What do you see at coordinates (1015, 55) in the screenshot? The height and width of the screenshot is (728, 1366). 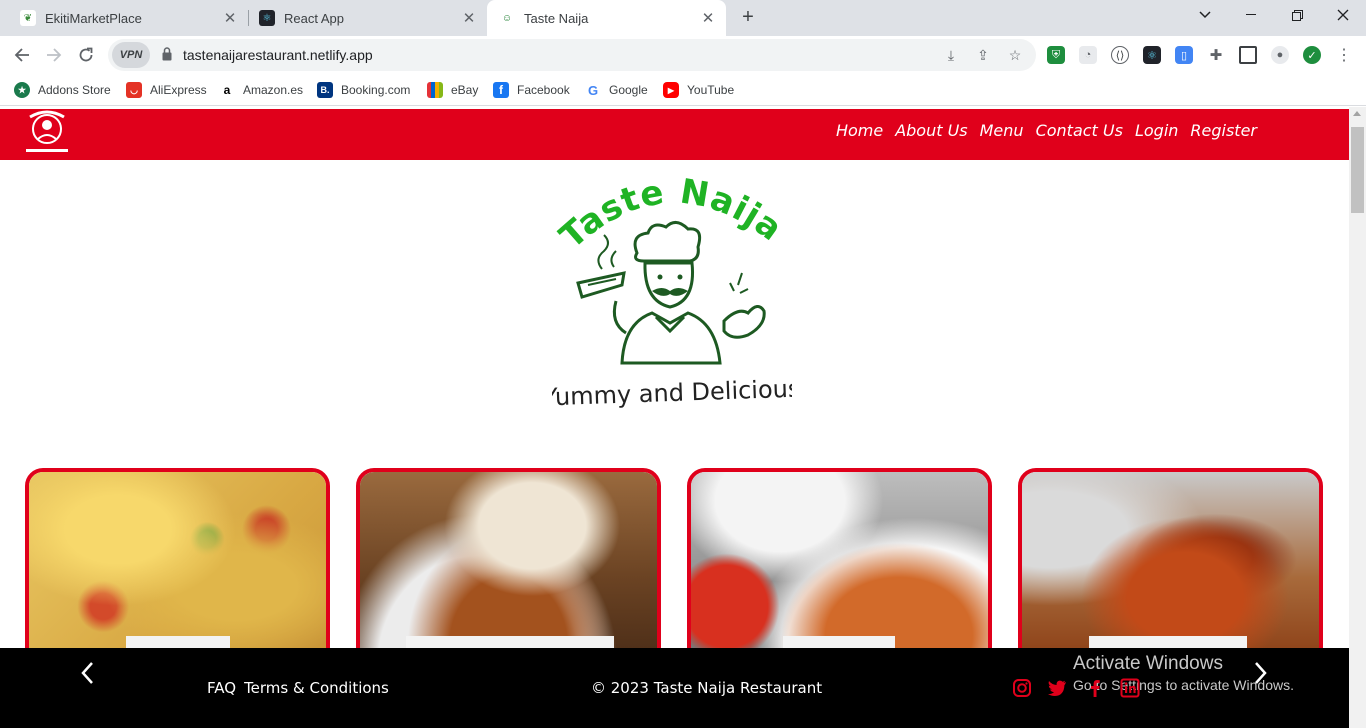 I see `bookmark-star-icon: ☆` at bounding box center [1015, 55].